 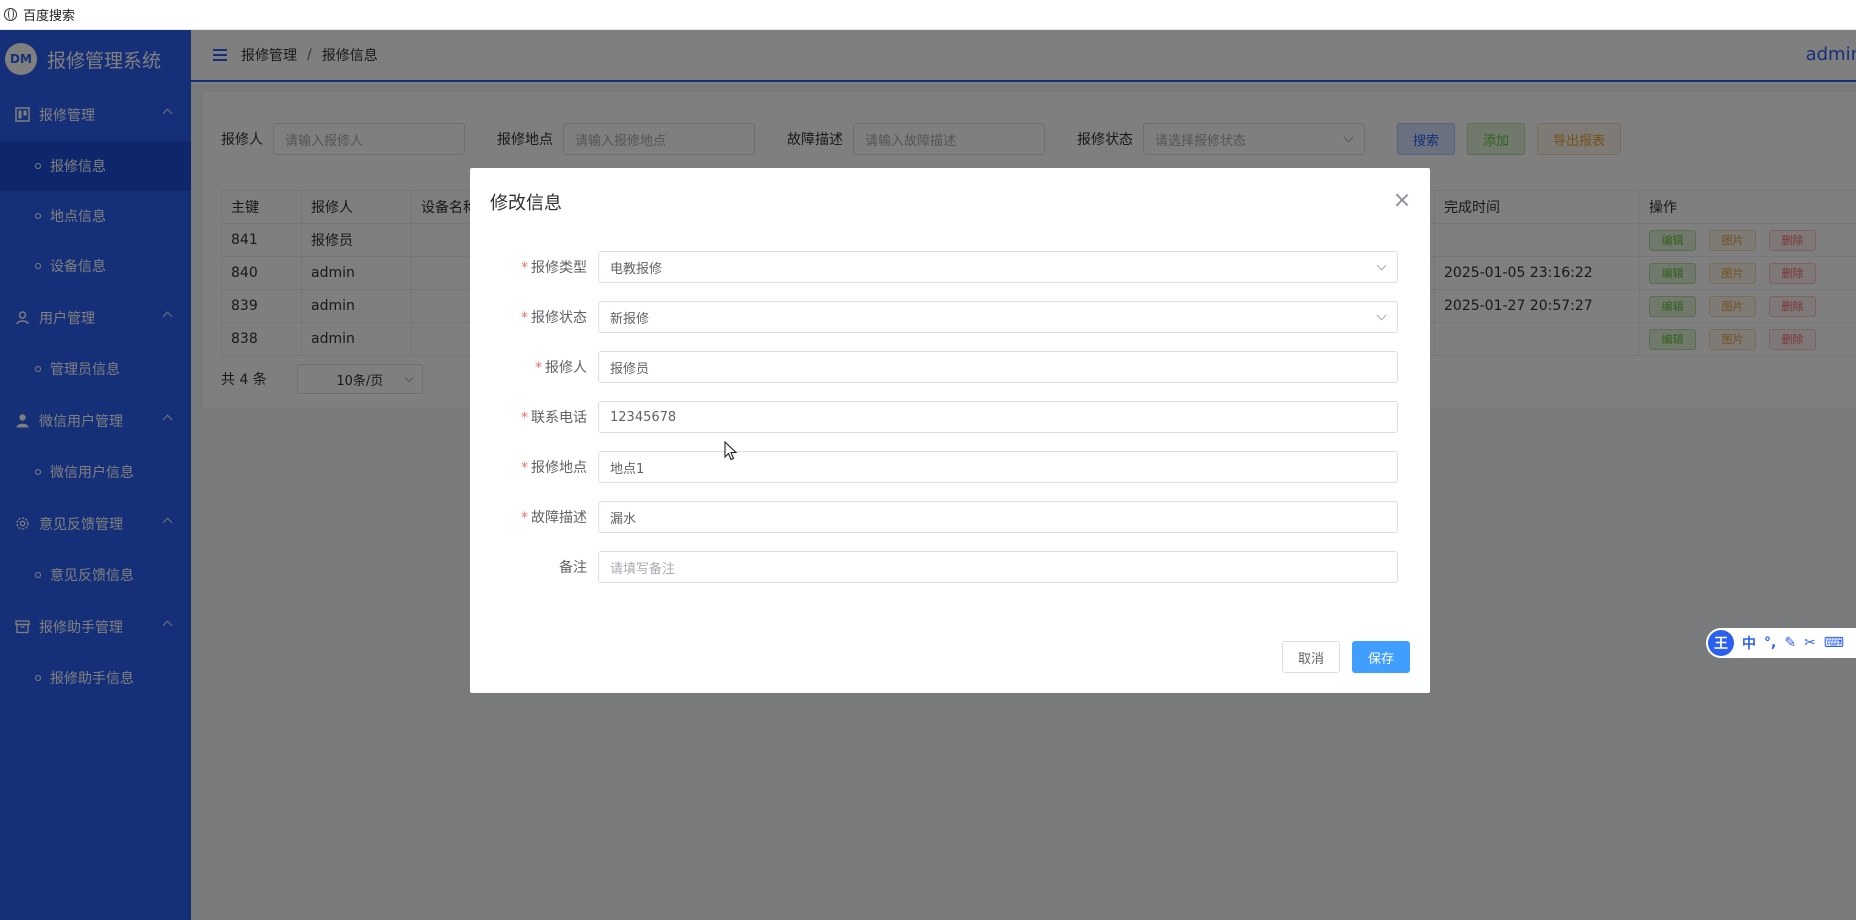 I want to click on form-row-location: * 报修地点 地点1, so click(x=950, y=467).